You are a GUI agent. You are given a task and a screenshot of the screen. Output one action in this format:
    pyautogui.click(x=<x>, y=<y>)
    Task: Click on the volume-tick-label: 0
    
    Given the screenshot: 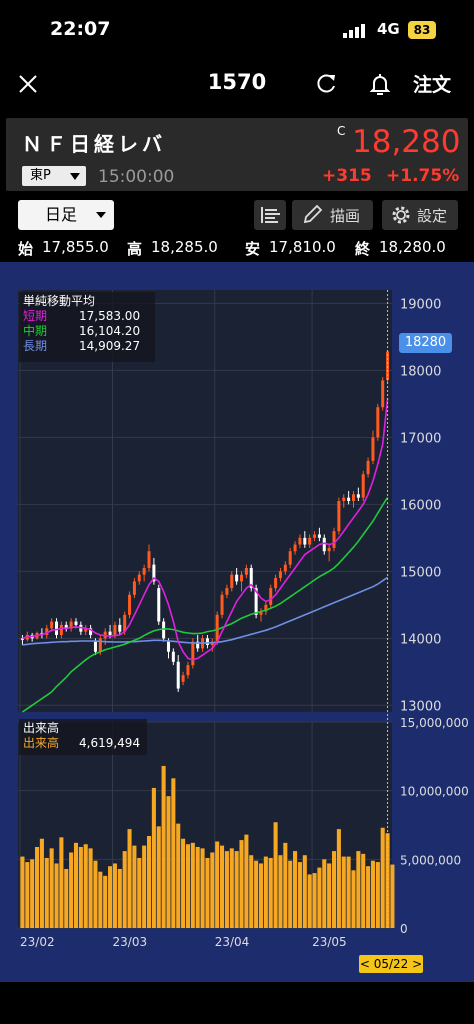 What is the action you would take?
    pyautogui.click(x=404, y=929)
    